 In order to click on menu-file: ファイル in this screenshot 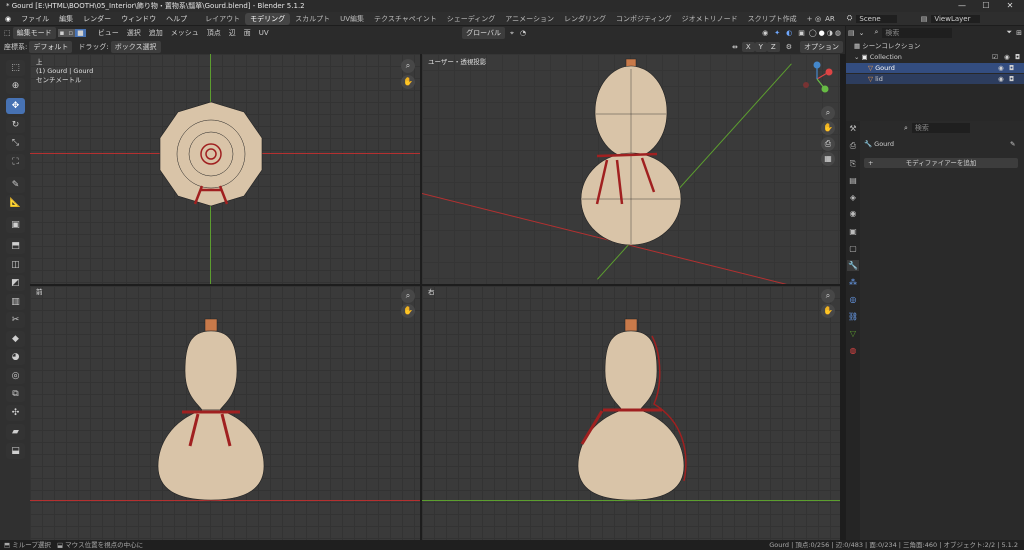, I will do `click(35, 19)`.